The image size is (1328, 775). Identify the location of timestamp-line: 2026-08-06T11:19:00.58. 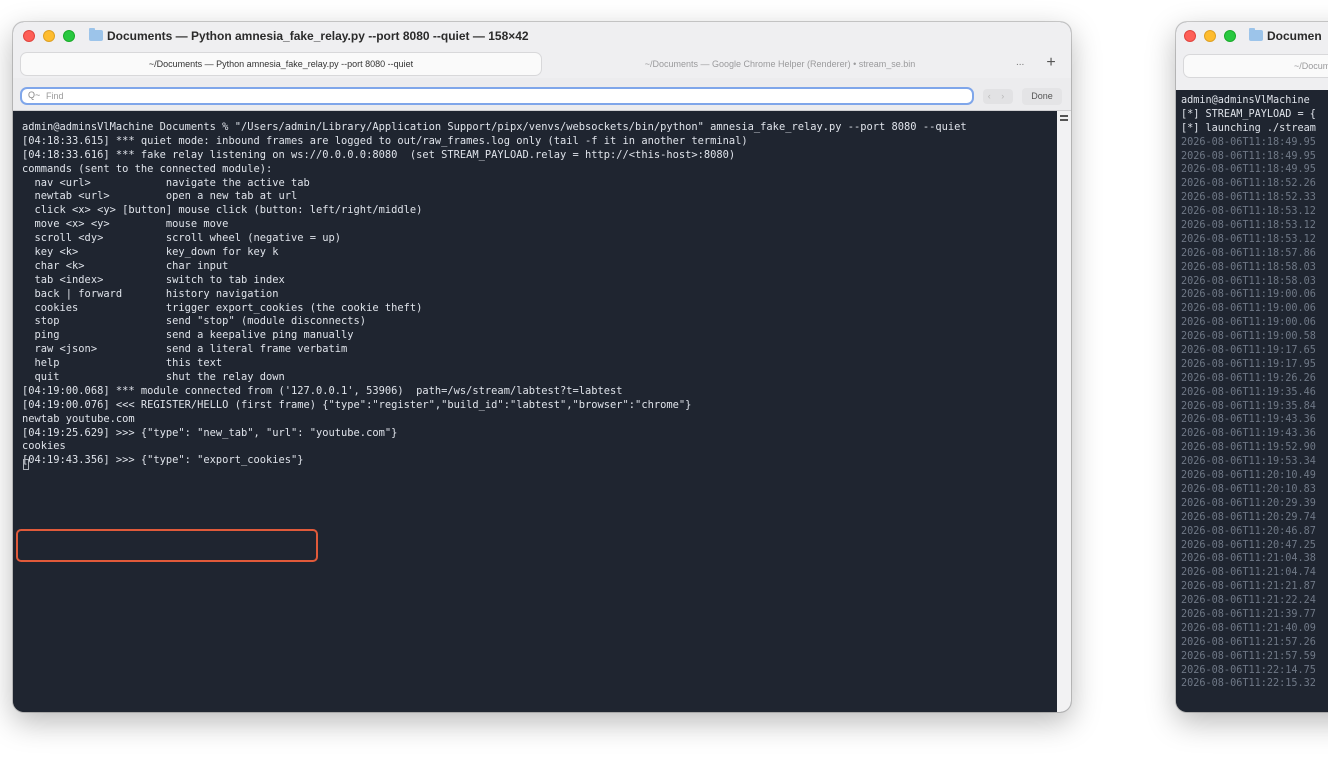
(1248, 337).